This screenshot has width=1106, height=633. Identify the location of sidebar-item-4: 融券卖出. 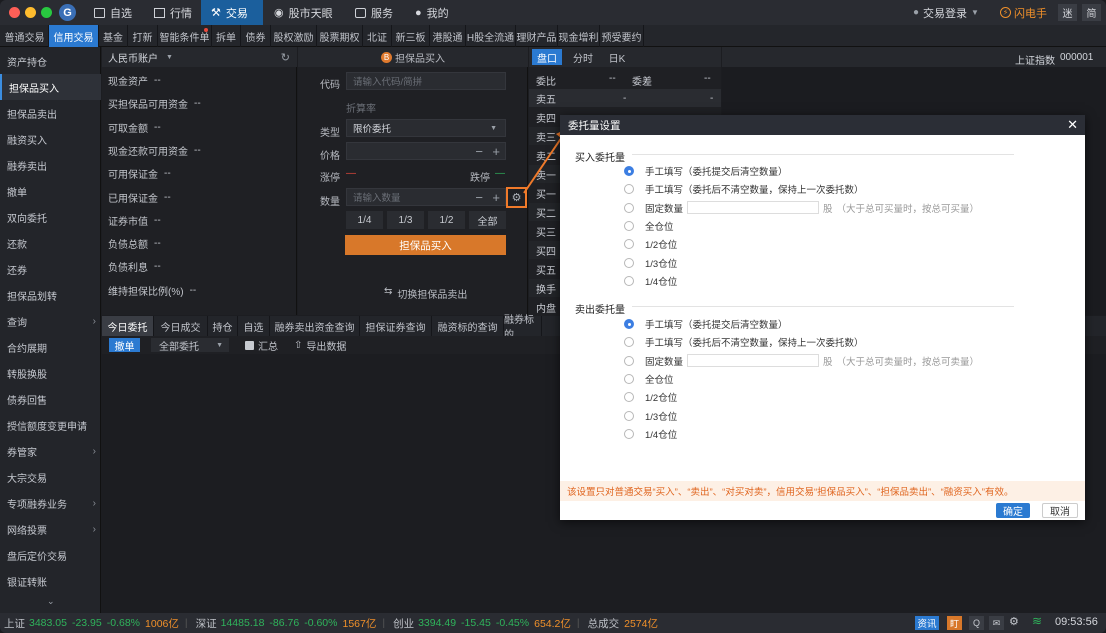
(50, 165).